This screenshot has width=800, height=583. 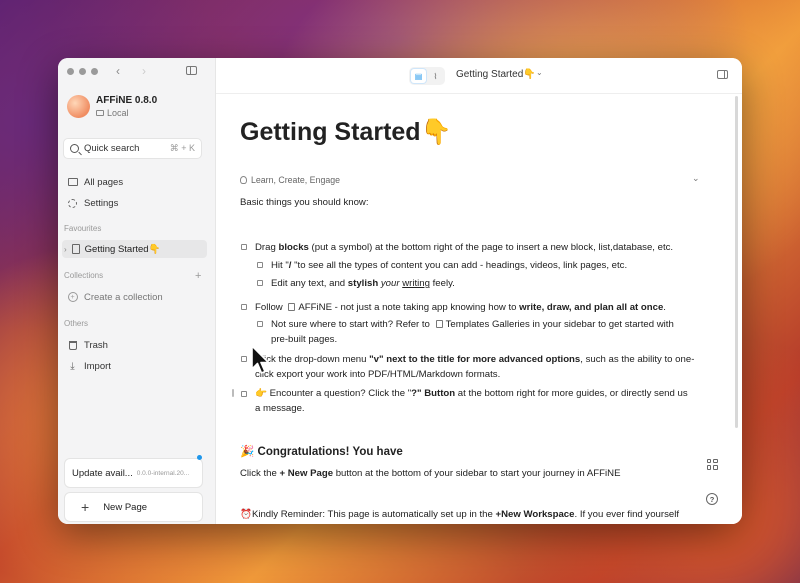 I want to click on add-collection-icon: +, so click(x=198, y=276).